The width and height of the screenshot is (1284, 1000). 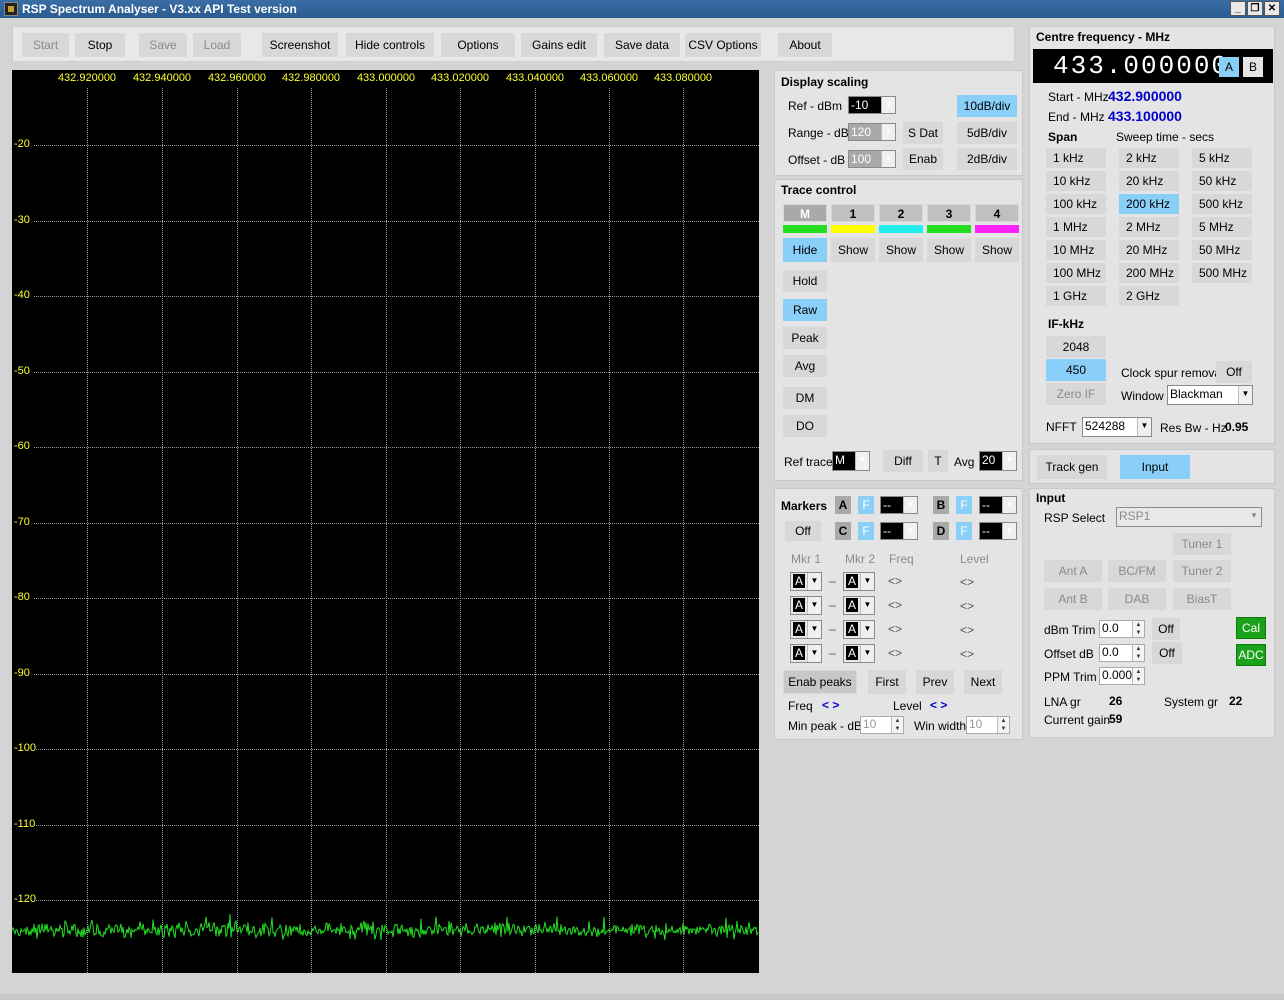 I want to click on trace-1-visibility-button: Show, so click(x=853, y=250).